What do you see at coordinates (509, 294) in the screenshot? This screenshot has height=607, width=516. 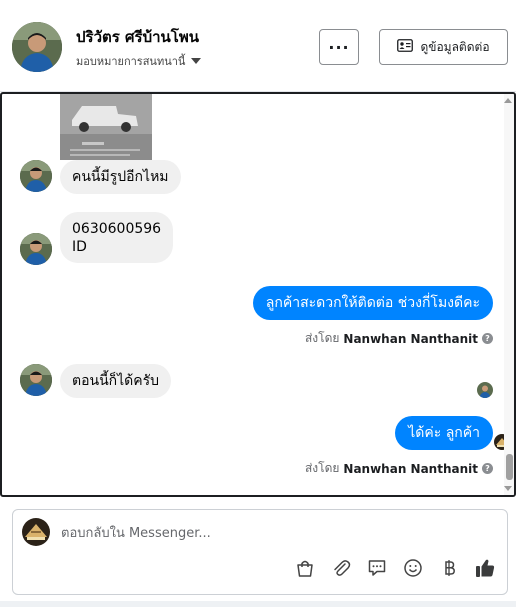 I see `scrollbar` at bounding box center [509, 294].